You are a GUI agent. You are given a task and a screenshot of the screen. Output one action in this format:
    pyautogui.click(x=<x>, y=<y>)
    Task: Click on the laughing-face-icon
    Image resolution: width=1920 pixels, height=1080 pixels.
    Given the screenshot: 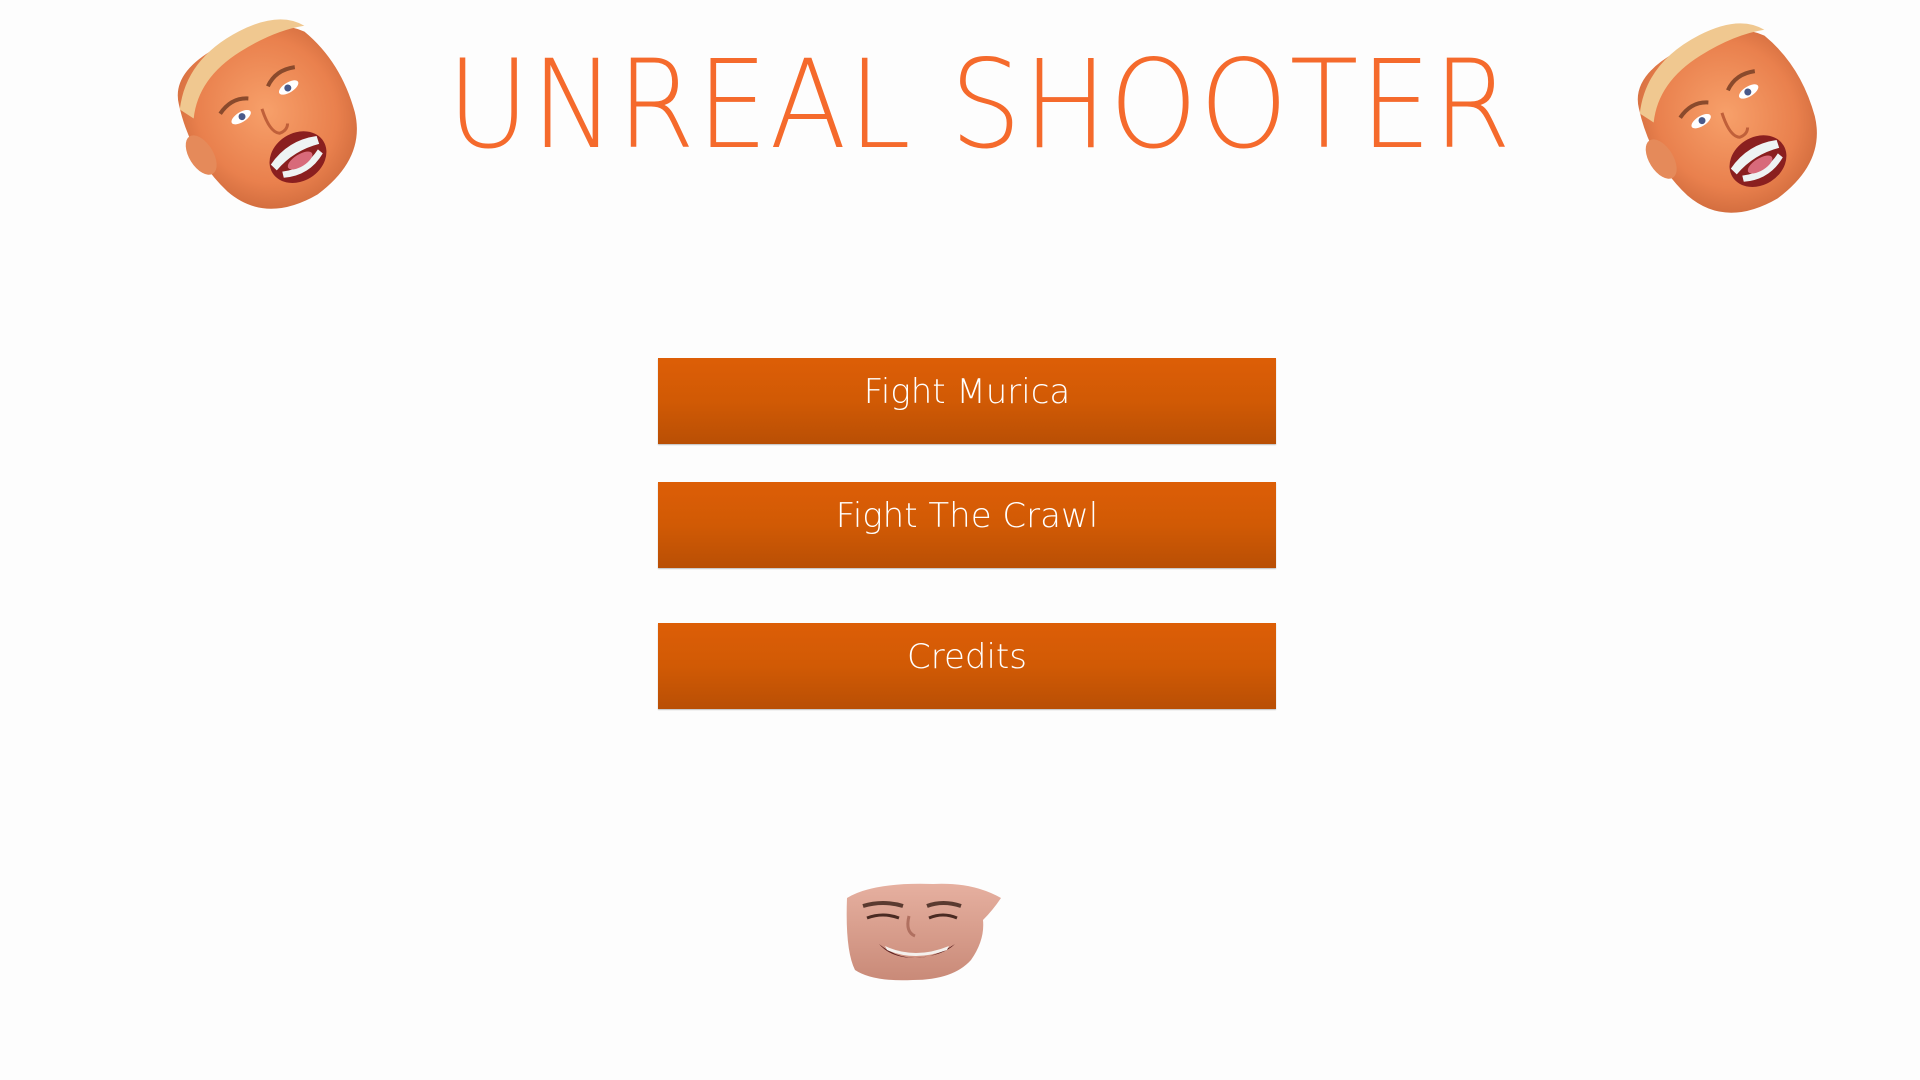 What is the action you would take?
    pyautogui.click(x=923, y=932)
    